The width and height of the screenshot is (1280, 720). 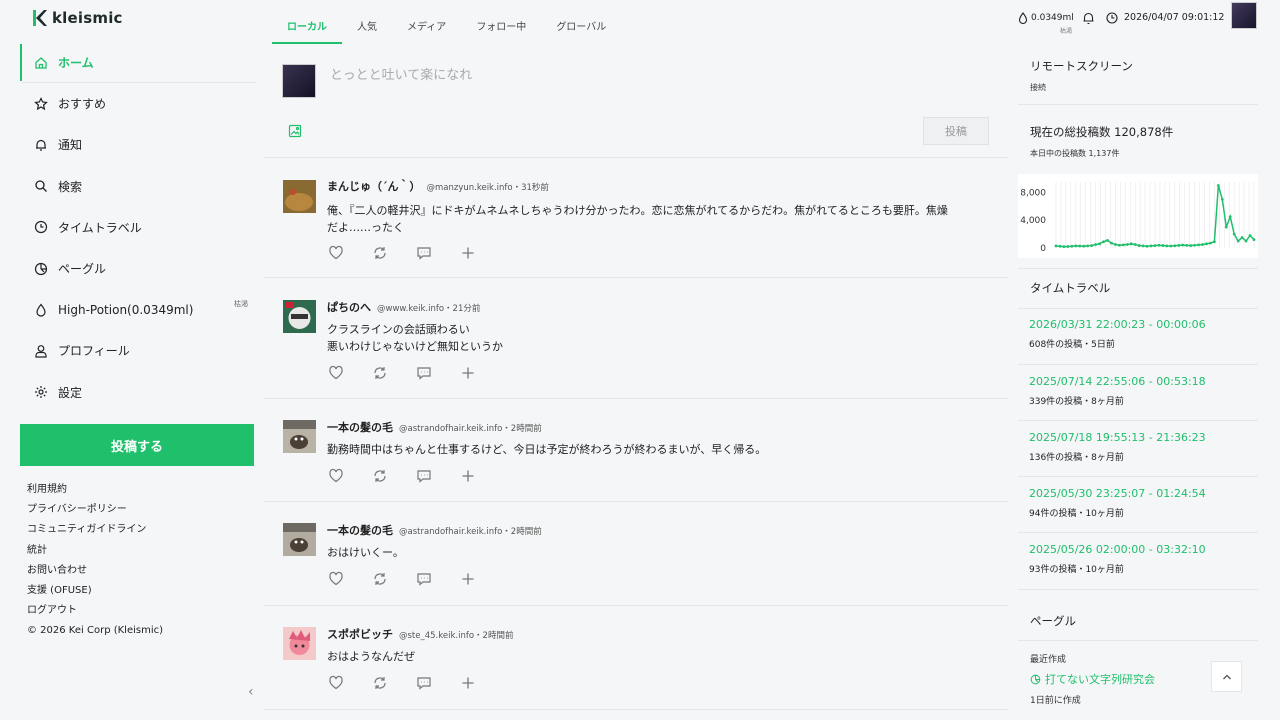 I want to click on tab-popular: 人気, so click(x=367, y=29).